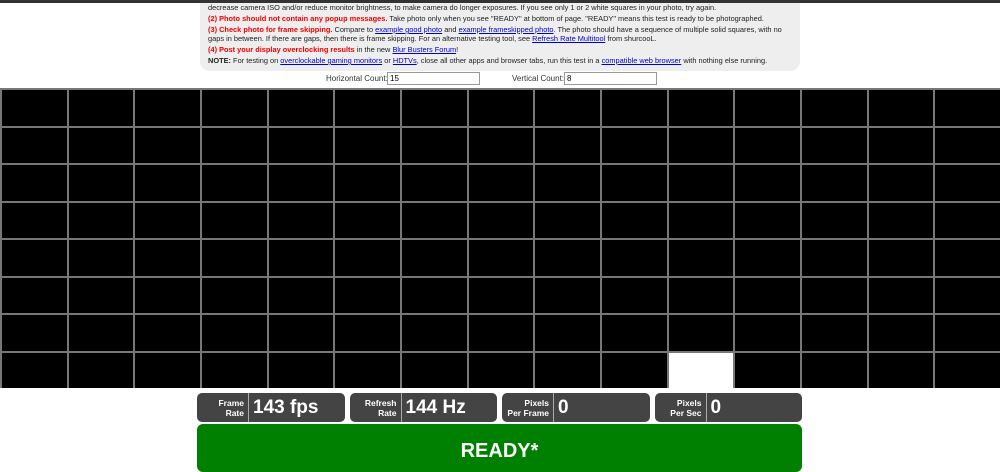 This screenshot has width=1000, height=472. What do you see at coordinates (450, 29) in the screenshot?
I see `text: and` at bounding box center [450, 29].